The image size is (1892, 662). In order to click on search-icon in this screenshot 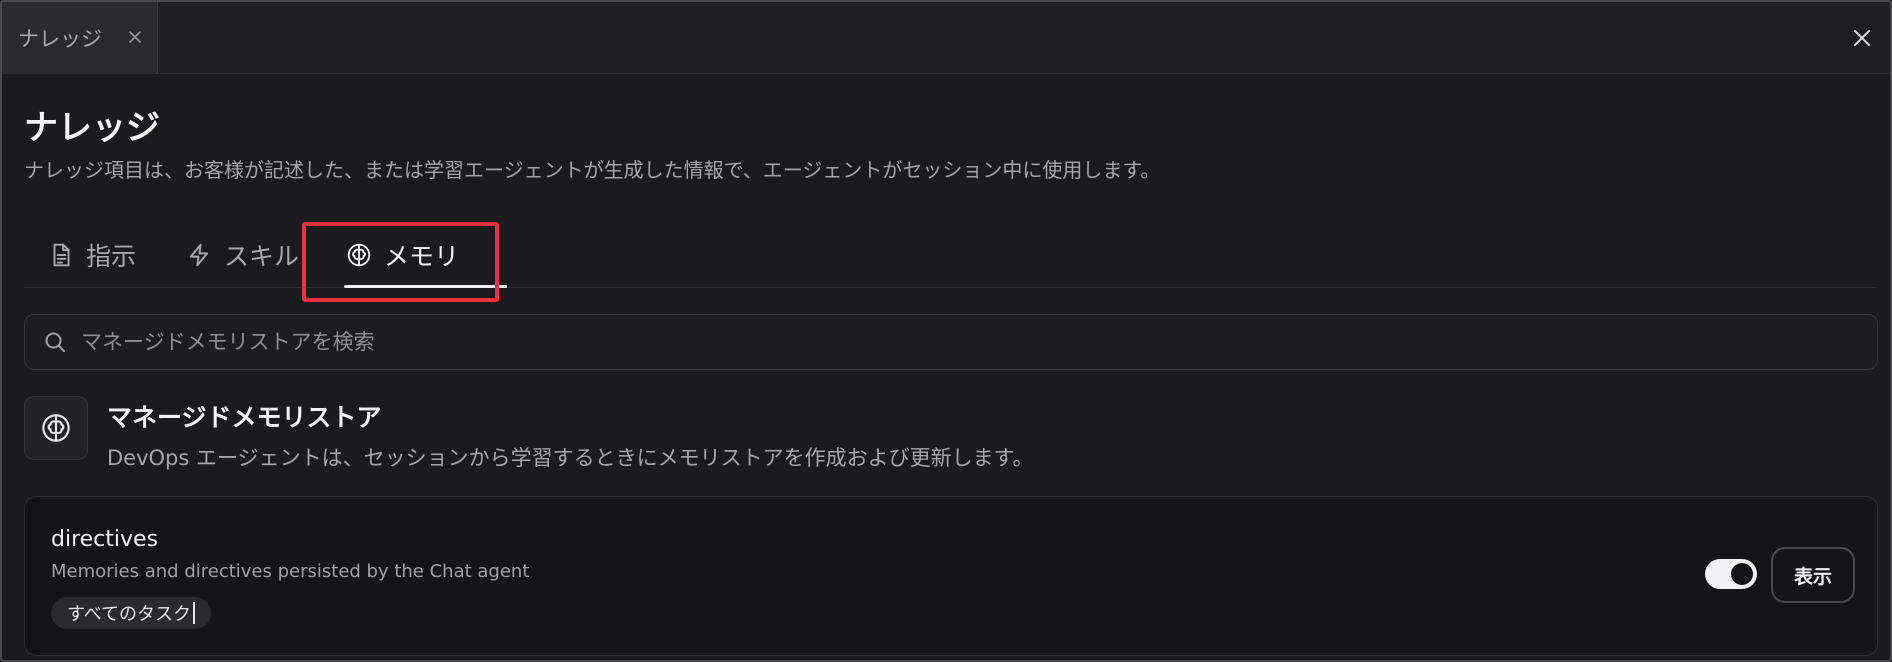, I will do `click(55, 342)`.